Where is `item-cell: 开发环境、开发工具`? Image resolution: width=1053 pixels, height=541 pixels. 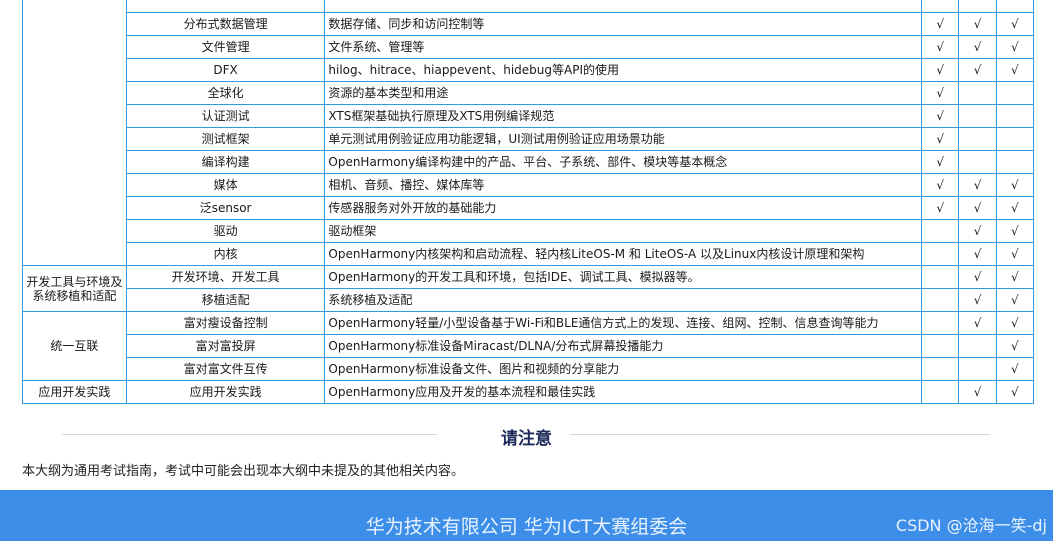
item-cell: 开发环境、开发工具 is located at coordinates (225, 277).